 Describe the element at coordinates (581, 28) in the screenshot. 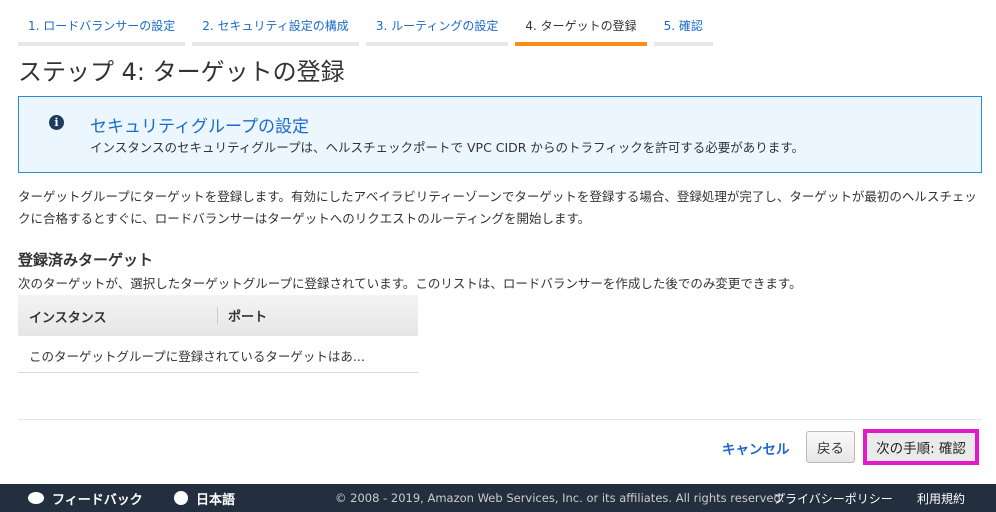

I see `step-4-tab: 4. ターゲットの登録` at that location.